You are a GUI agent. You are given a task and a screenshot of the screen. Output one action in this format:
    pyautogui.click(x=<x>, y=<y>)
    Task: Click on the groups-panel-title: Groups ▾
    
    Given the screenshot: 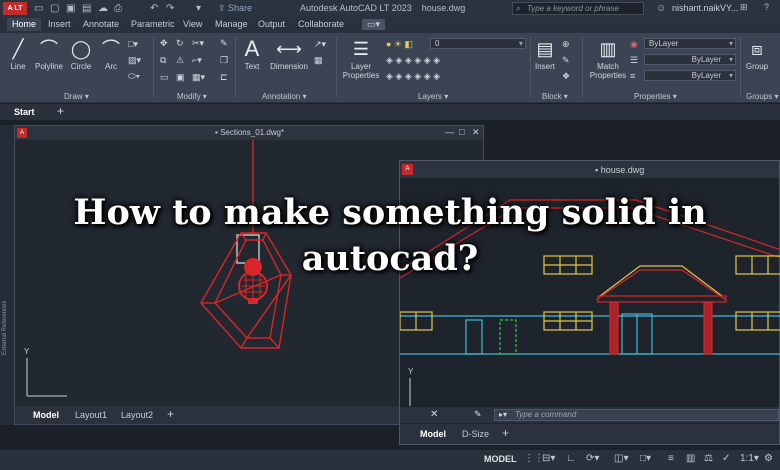 What is the action you would take?
    pyautogui.click(x=762, y=96)
    